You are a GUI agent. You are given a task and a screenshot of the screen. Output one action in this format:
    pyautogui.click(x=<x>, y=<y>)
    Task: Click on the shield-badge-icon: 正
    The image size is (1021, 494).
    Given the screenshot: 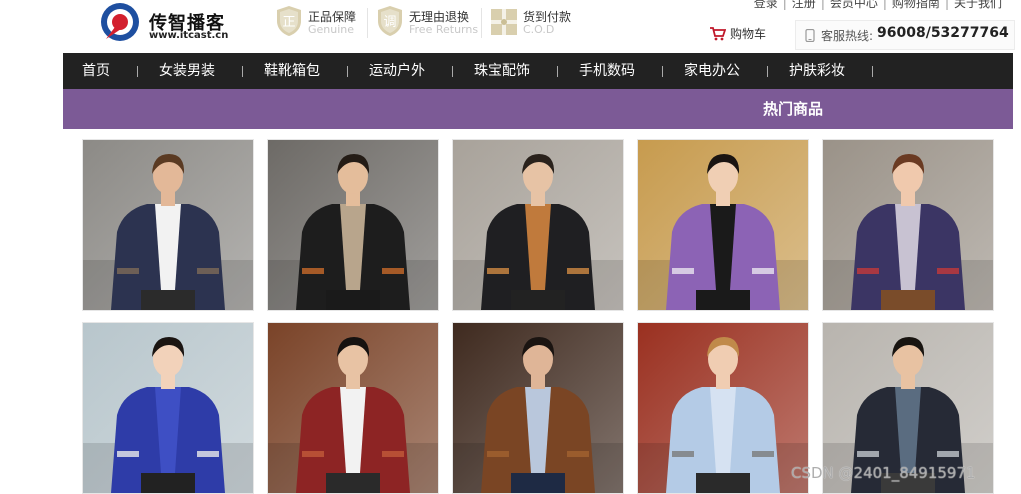 What is the action you would take?
    pyautogui.click(x=289, y=21)
    